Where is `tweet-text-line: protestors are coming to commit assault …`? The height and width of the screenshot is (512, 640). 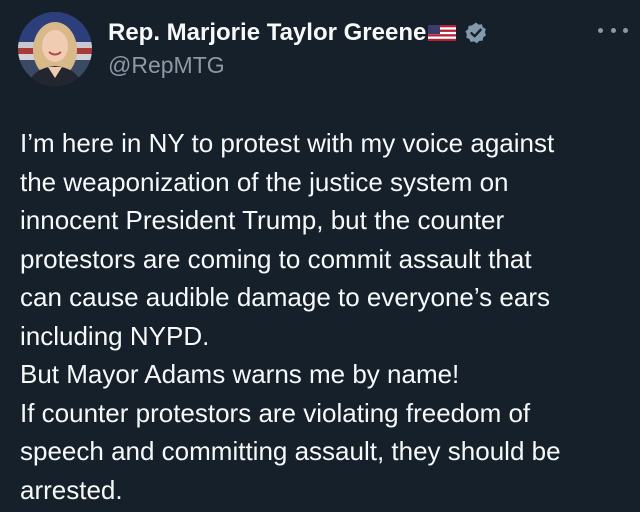 tweet-text-line: protestors are coming to commit assault … is located at coordinates (276, 258).